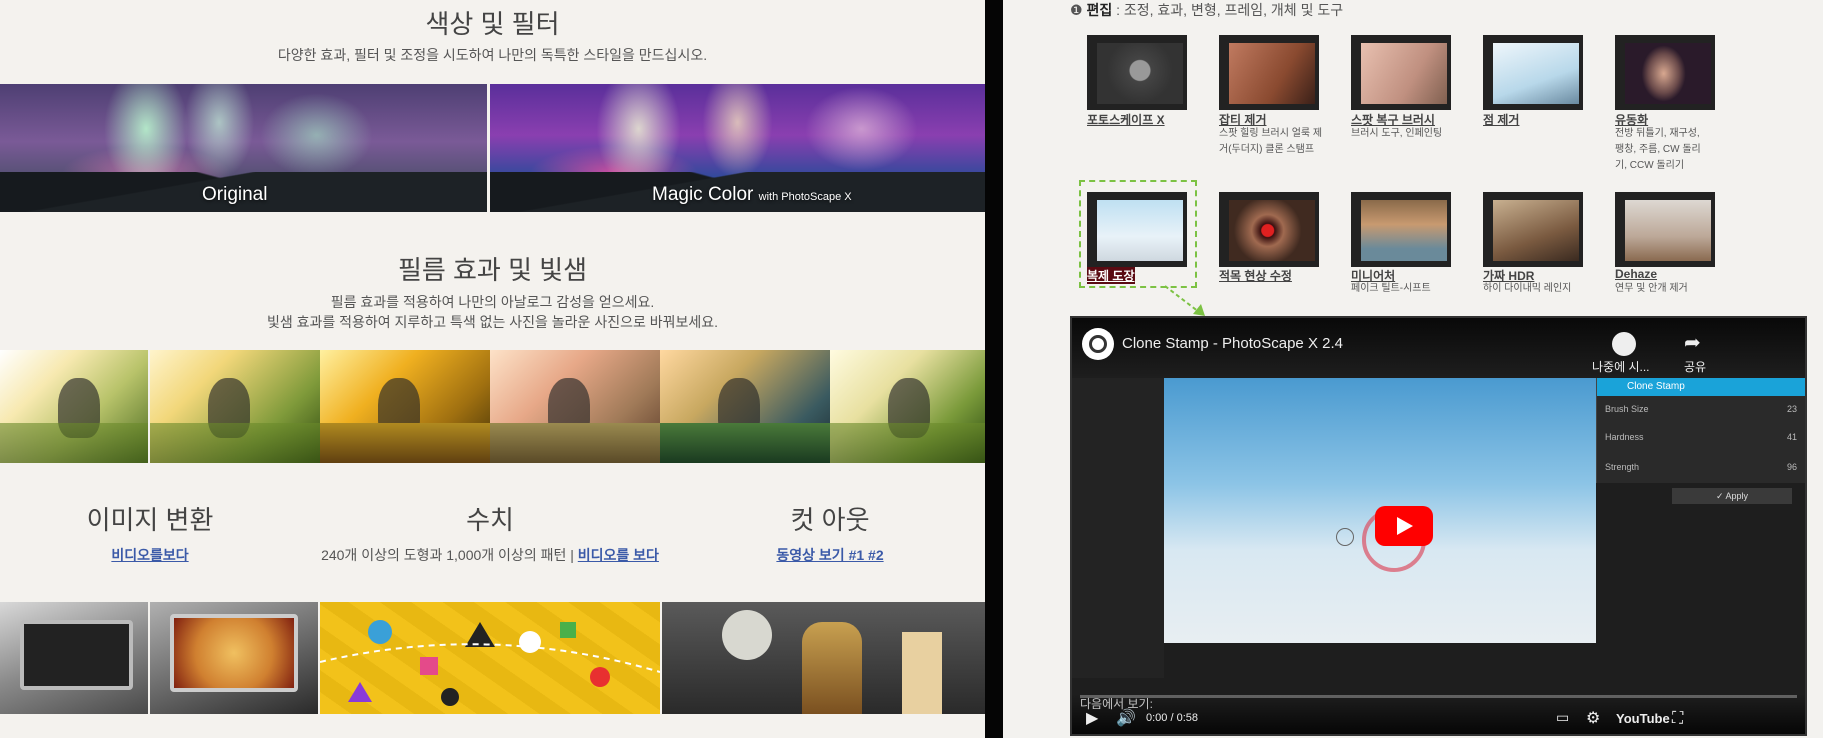 The image size is (1823, 738). I want to click on tool-desc-miniature: 페이크 틸트-시프트, so click(1391, 288).